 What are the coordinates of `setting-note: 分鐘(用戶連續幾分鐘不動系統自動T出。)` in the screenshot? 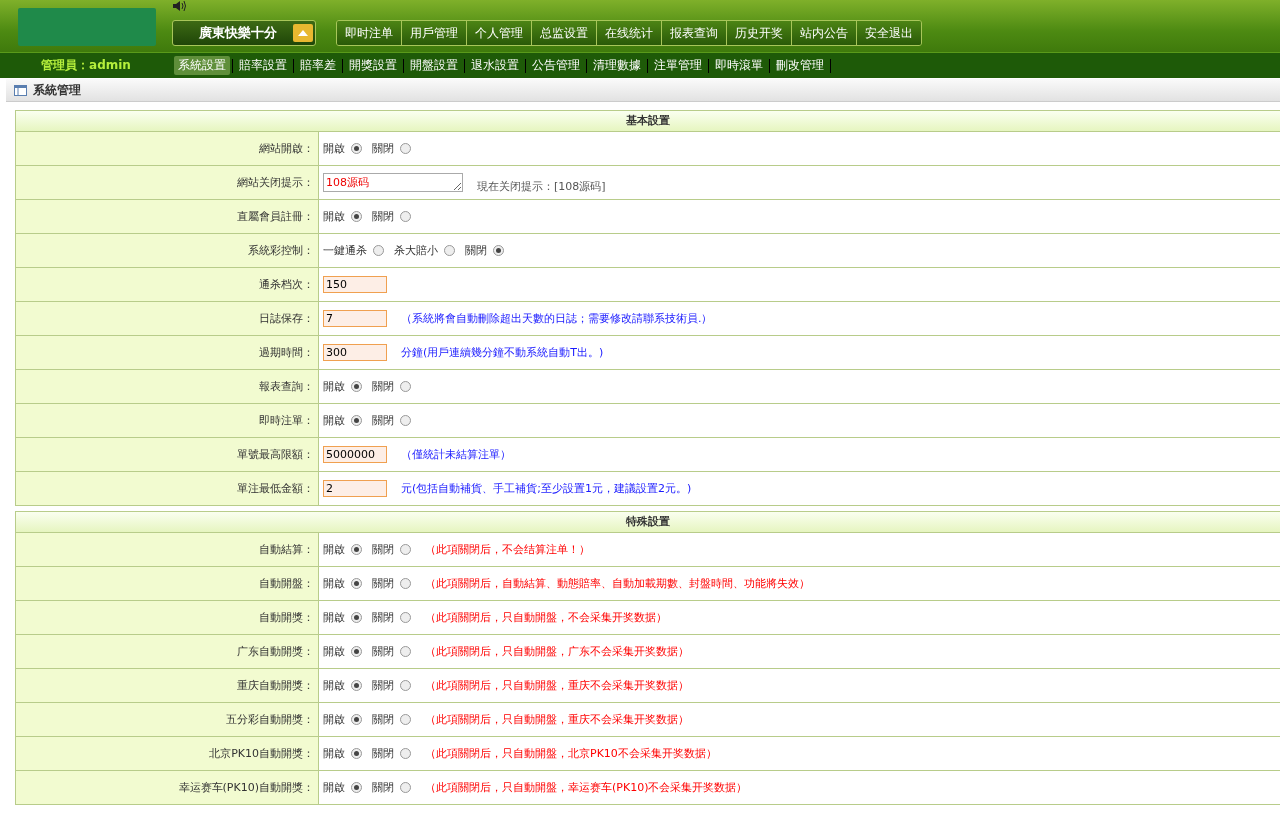 It's located at (502, 352).